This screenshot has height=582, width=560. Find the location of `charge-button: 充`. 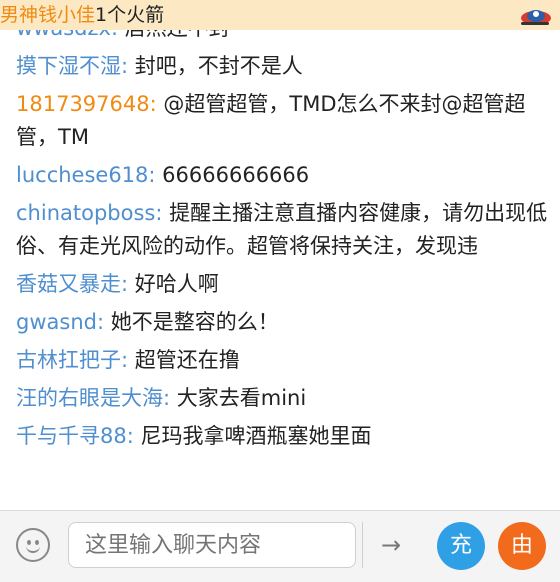

charge-button: 充 is located at coordinates (461, 546).